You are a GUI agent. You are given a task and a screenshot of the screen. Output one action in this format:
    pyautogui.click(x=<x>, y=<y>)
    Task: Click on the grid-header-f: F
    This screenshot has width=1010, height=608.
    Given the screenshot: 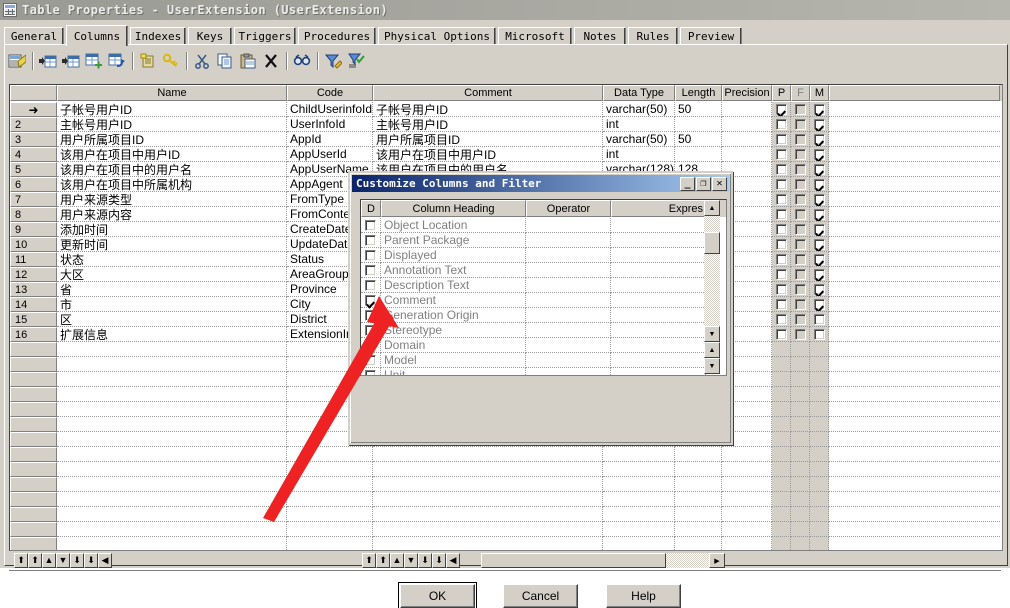 What is the action you would take?
    pyautogui.click(x=800, y=93)
    